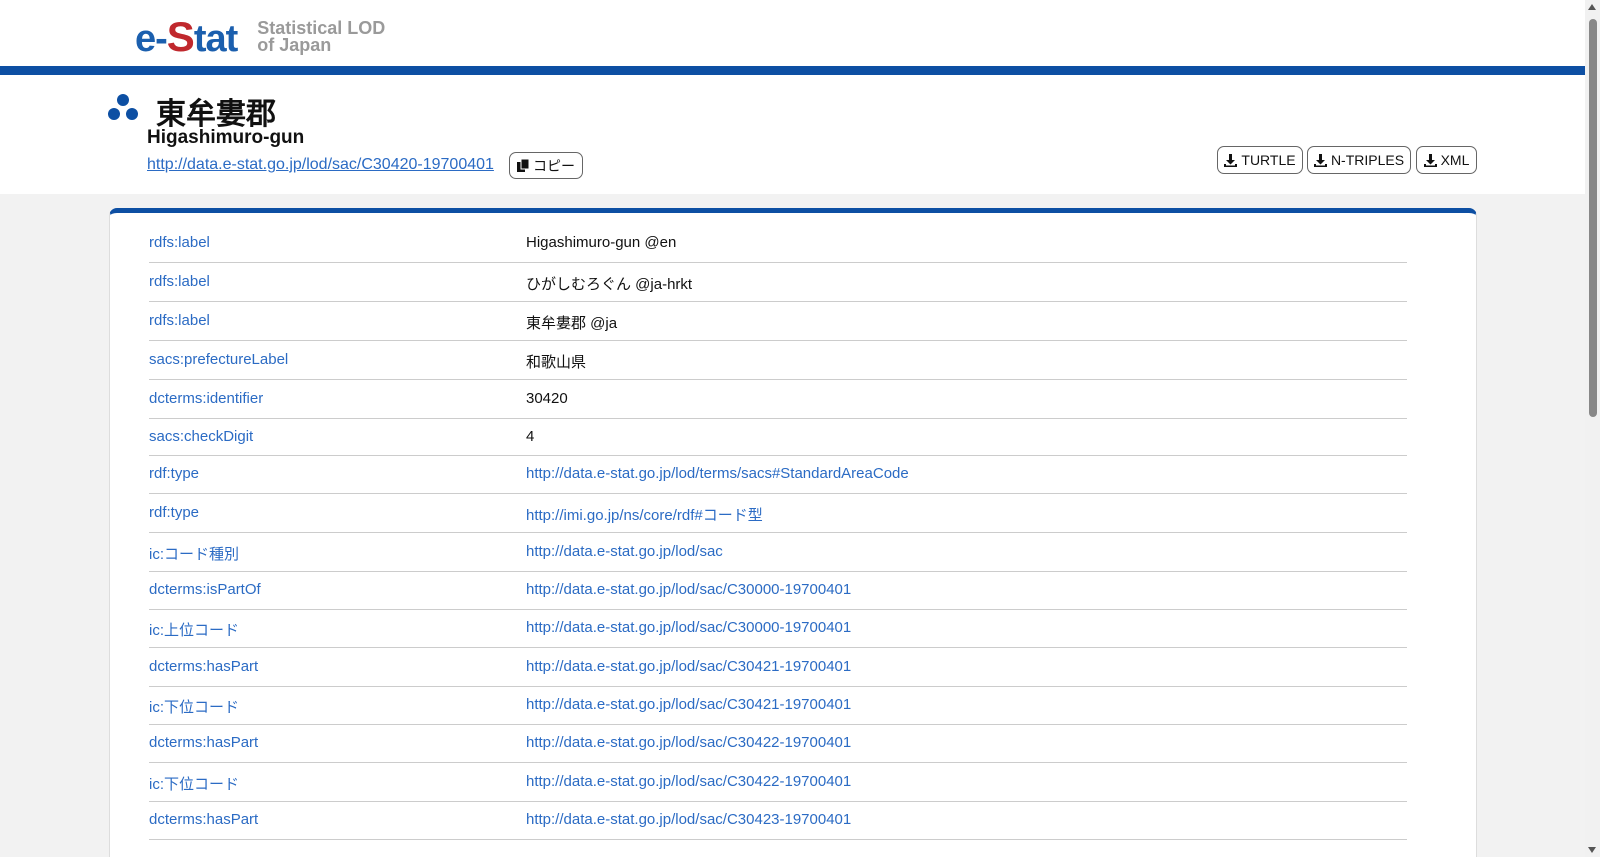 Image resolution: width=1600 pixels, height=857 pixels. What do you see at coordinates (609, 284) in the screenshot?
I see `object-literal: ひがしむろぐん @ja-hrkt` at bounding box center [609, 284].